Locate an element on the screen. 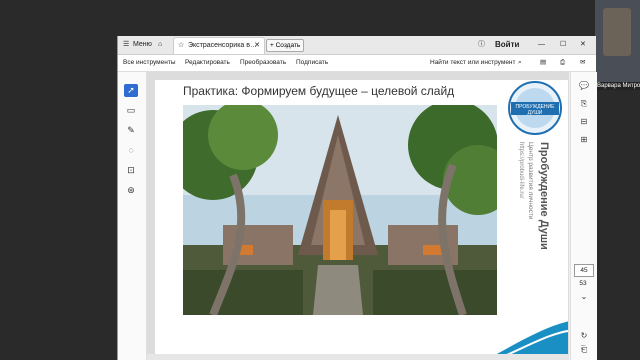 The image size is (640, 360). close-window-icon: ✕ is located at coordinates (583, 45).